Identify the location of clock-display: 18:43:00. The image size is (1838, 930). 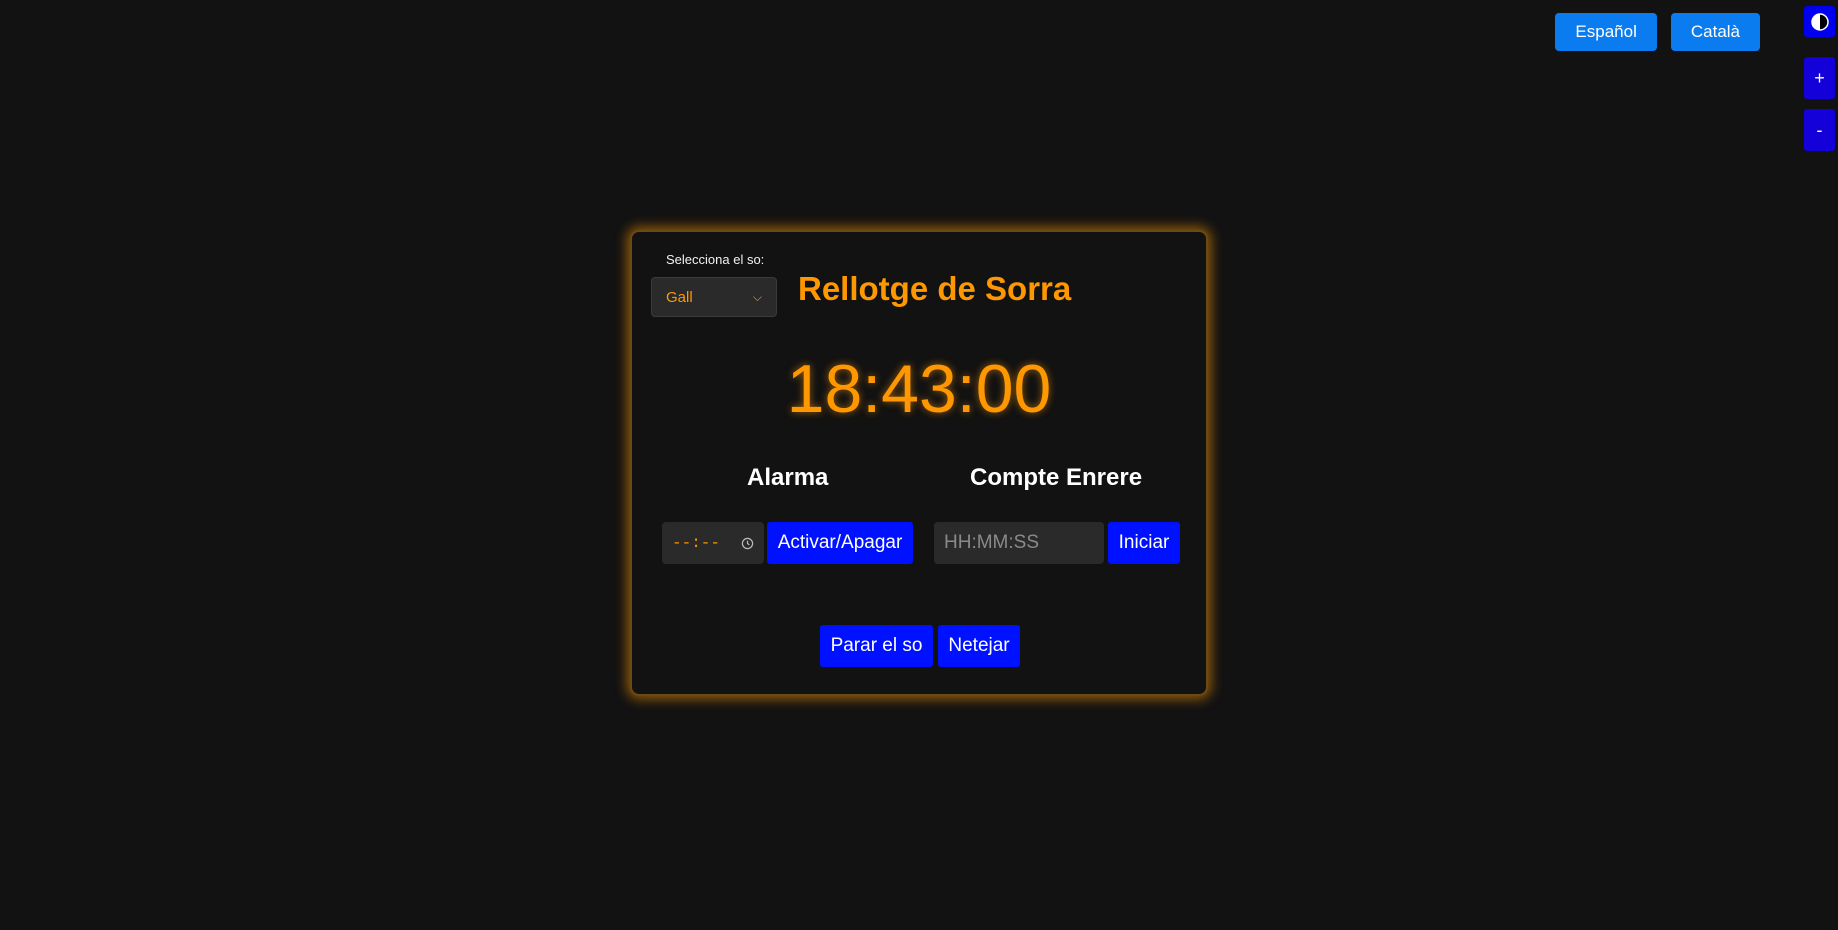
(919, 389).